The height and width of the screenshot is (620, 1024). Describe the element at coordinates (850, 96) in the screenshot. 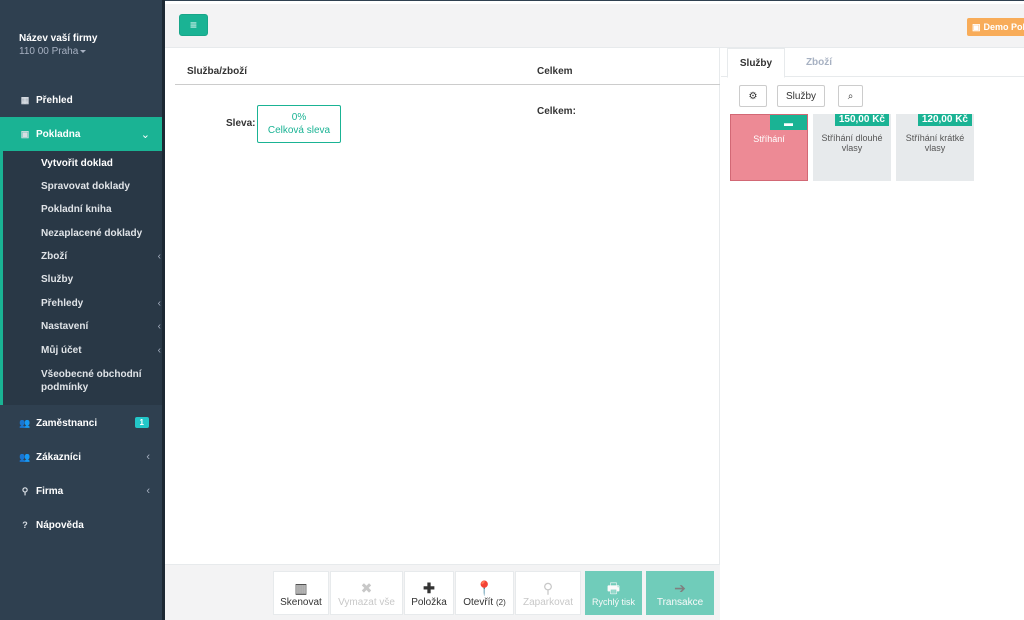

I see `search-button: ⌕` at that location.